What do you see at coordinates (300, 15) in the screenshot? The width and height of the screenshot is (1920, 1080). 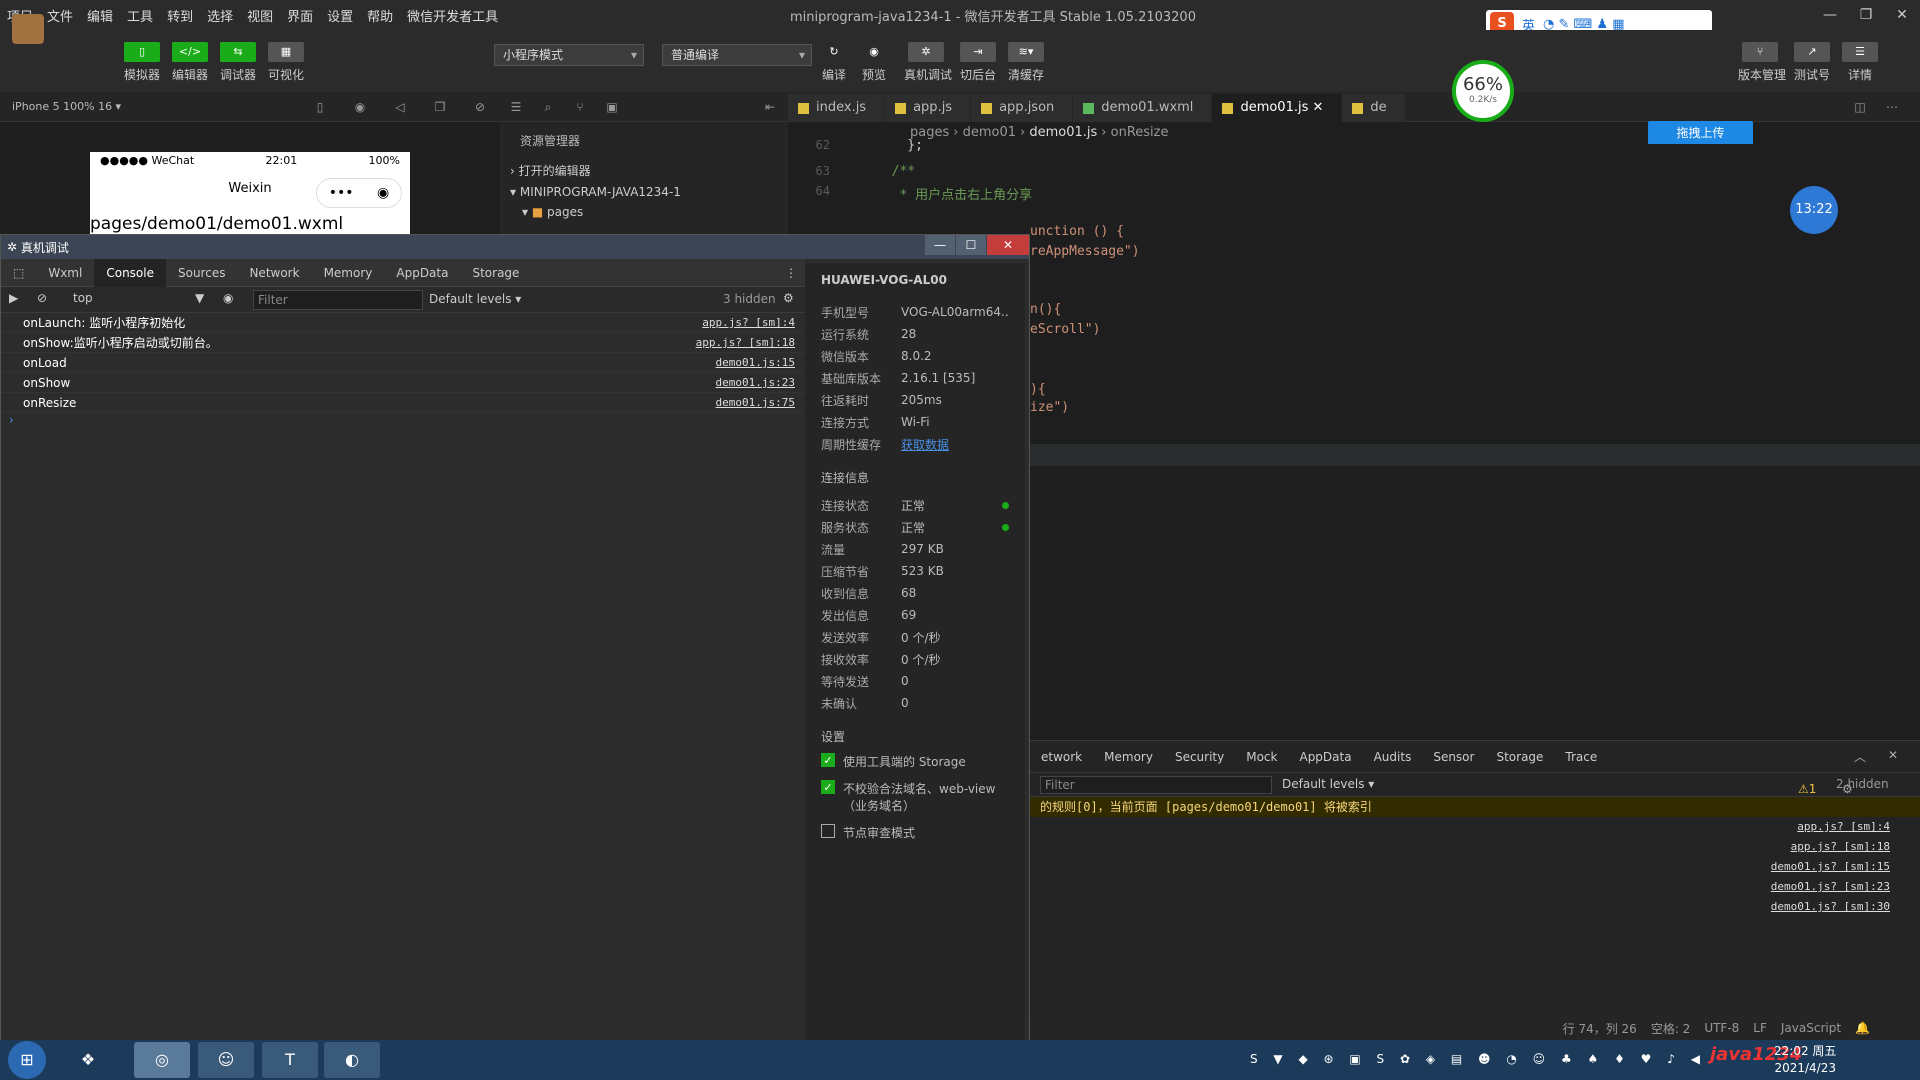 I see `menu-item: 界面` at bounding box center [300, 15].